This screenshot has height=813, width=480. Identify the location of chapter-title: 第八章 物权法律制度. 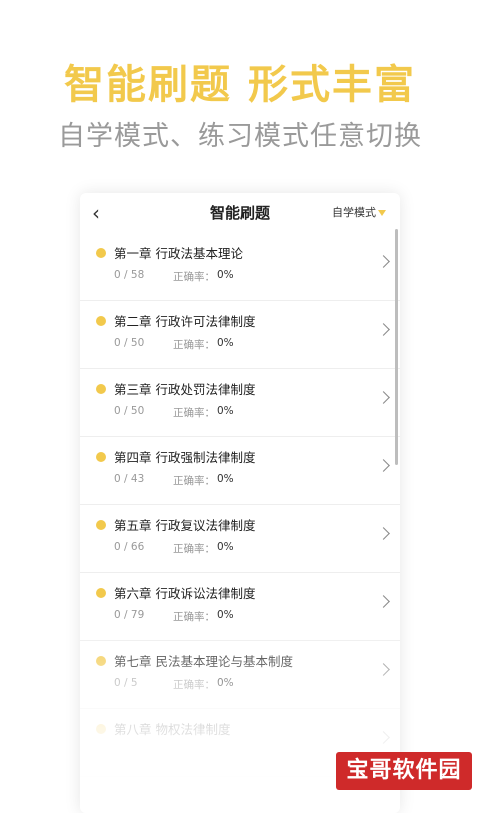
(172, 729).